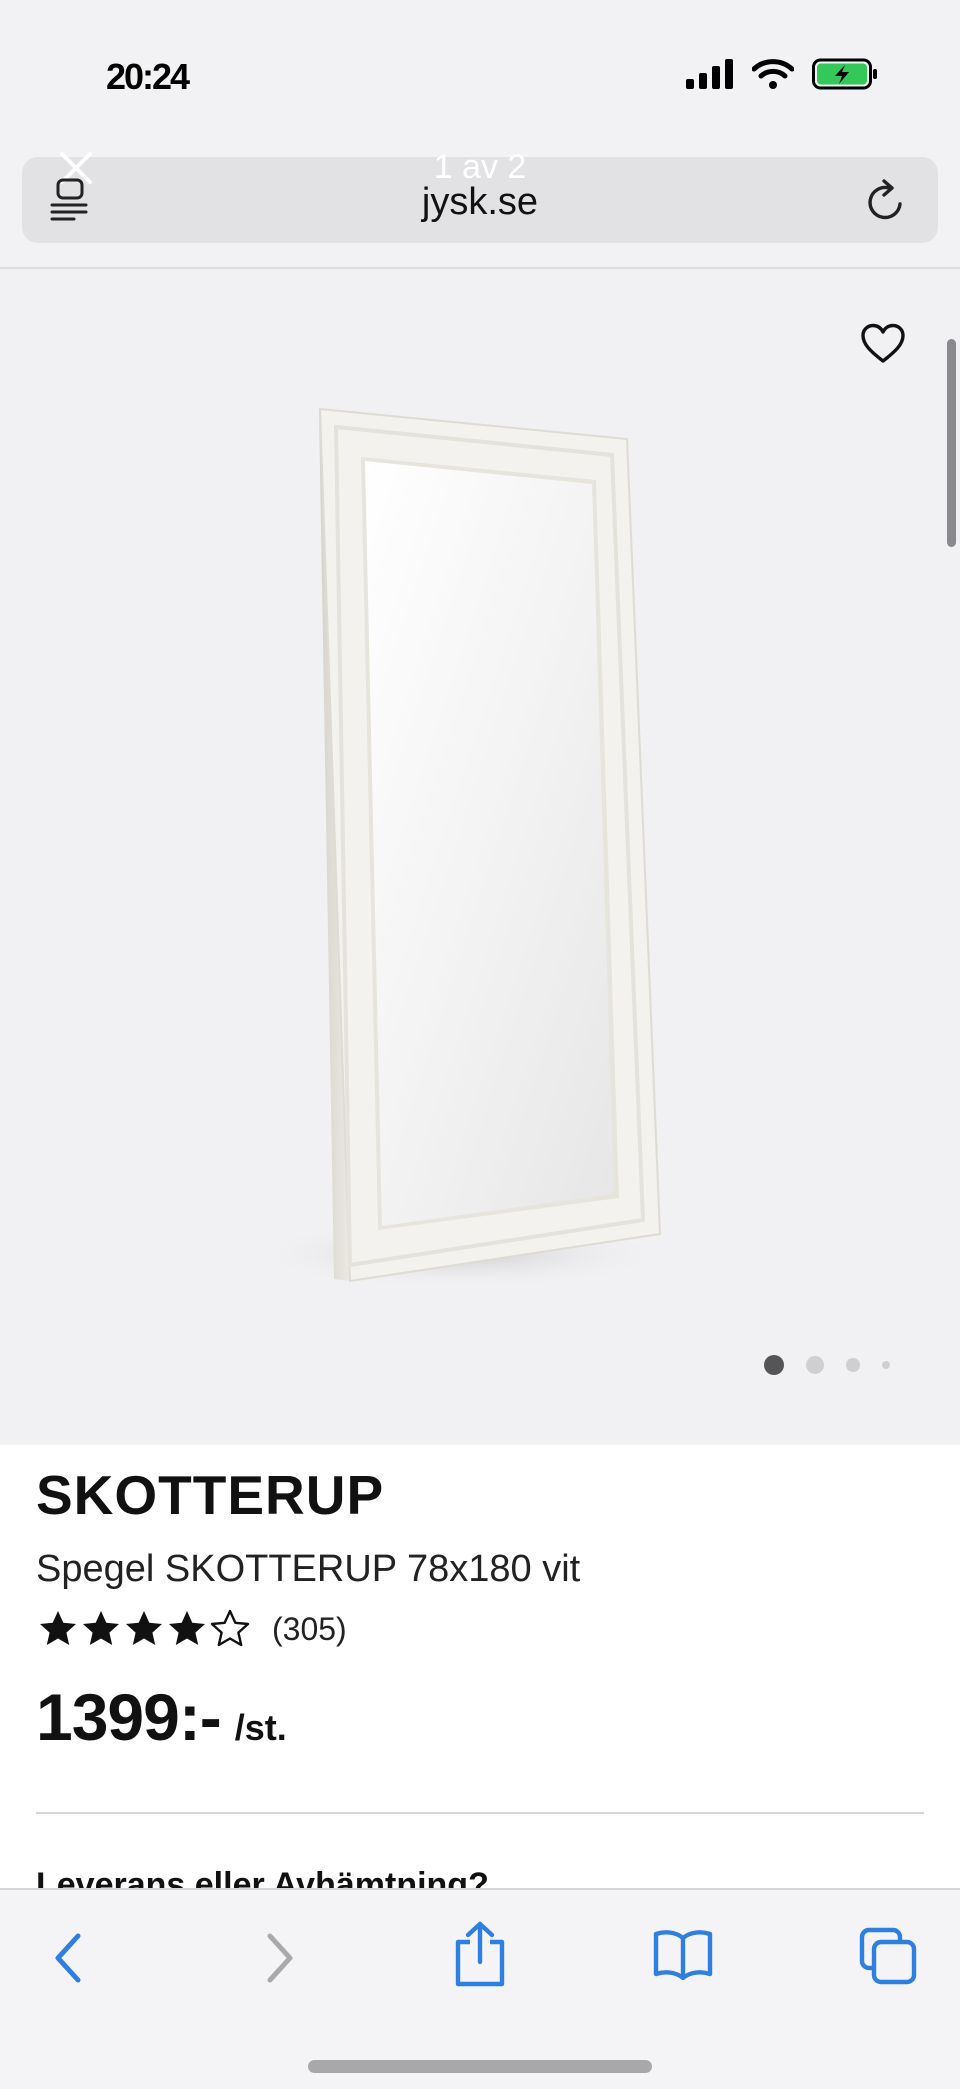  What do you see at coordinates (886, 200) in the screenshot?
I see `reload-icon` at bounding box center [886, 200].